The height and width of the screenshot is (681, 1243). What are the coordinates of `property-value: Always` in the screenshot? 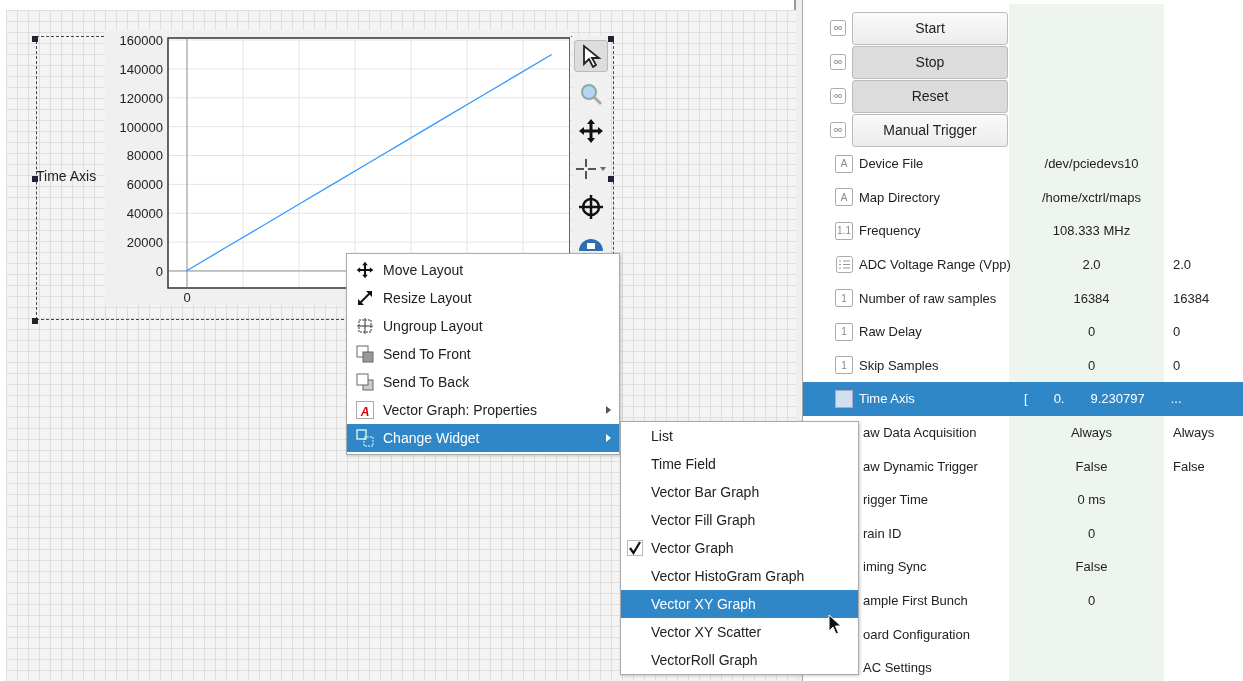 It's located at (1194, 433).